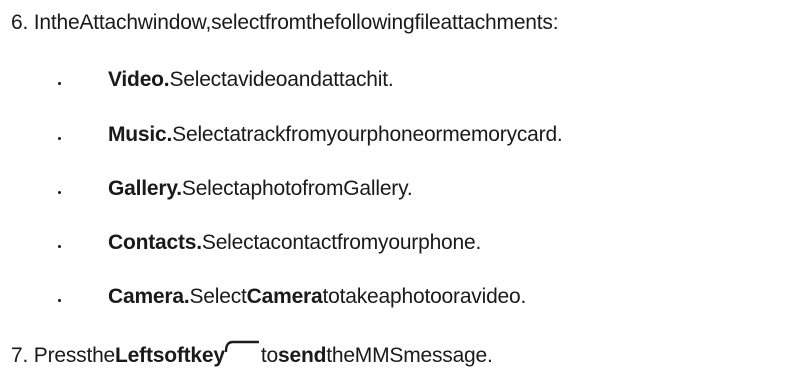  What do you see at coordinates (281, 79) in the screenshot?
I see `list-item-description: Selectavideoandattachit.` at bounding box center [281, 79].